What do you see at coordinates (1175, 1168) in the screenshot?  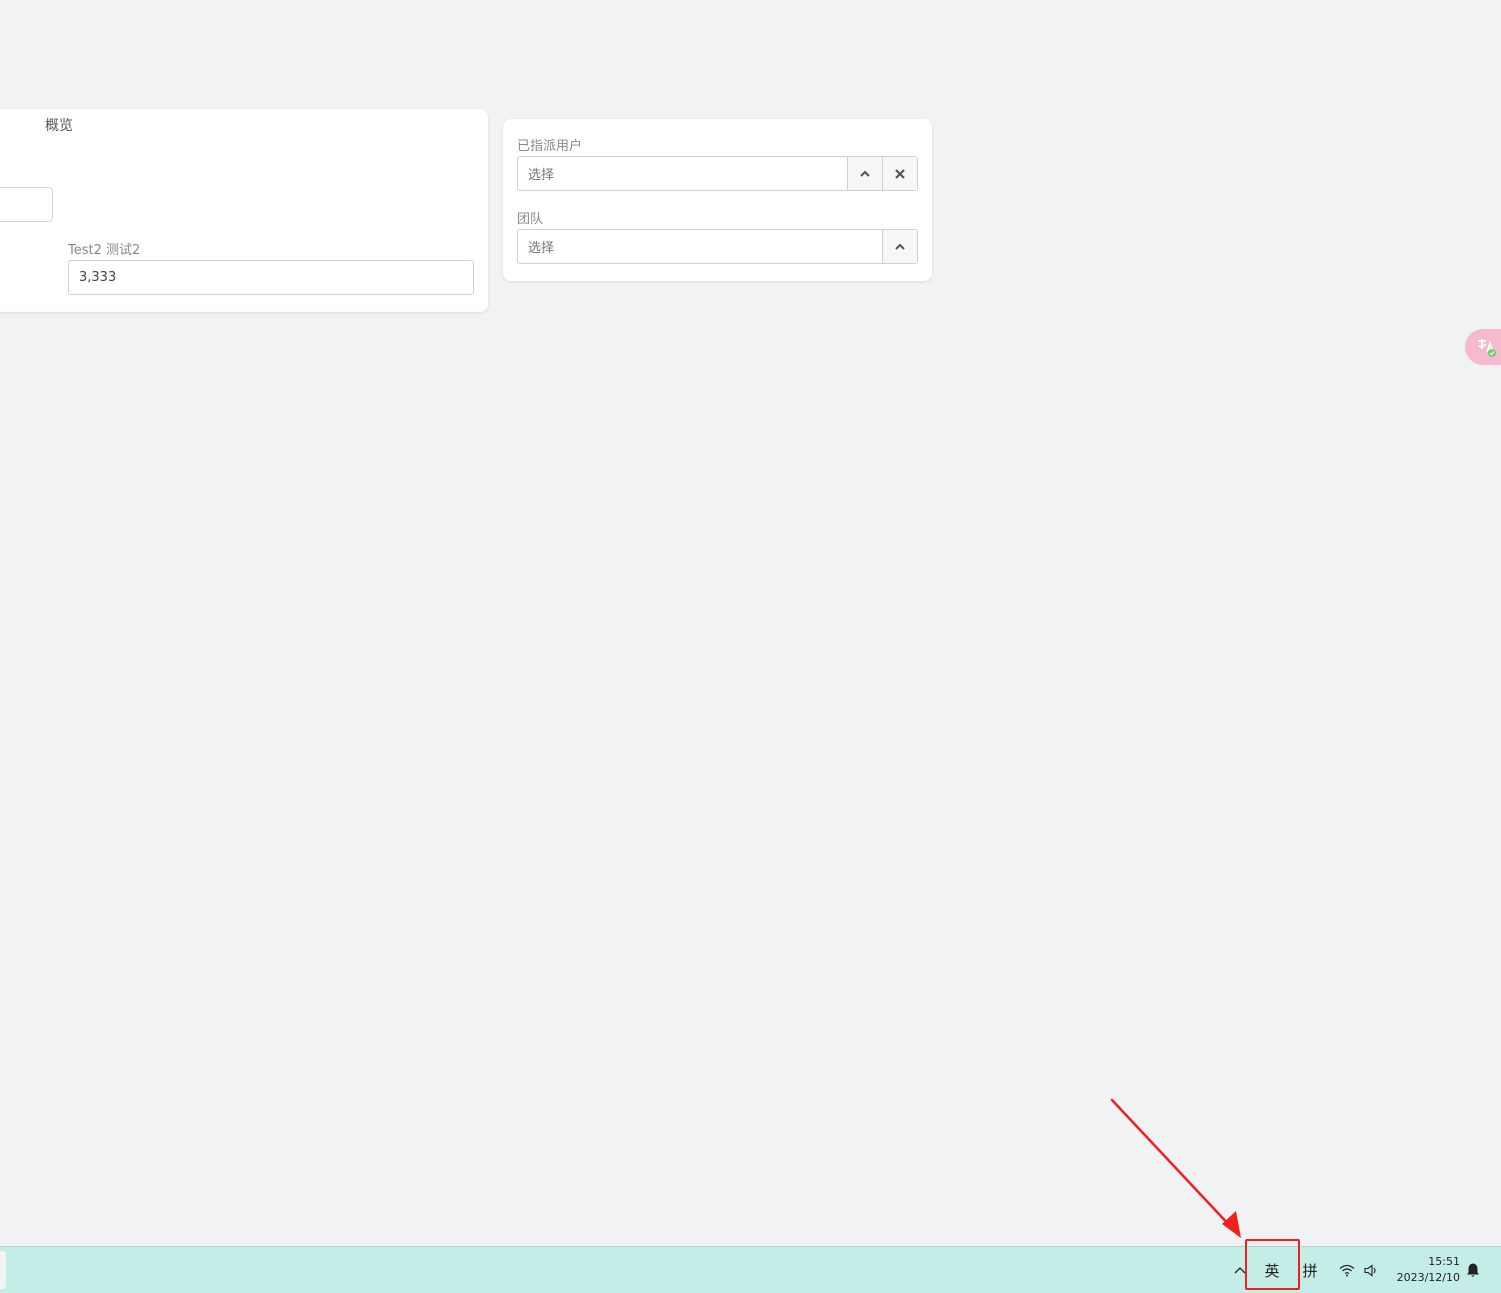 I see `annotation-arrow` at bounding box center [1175, 1168].